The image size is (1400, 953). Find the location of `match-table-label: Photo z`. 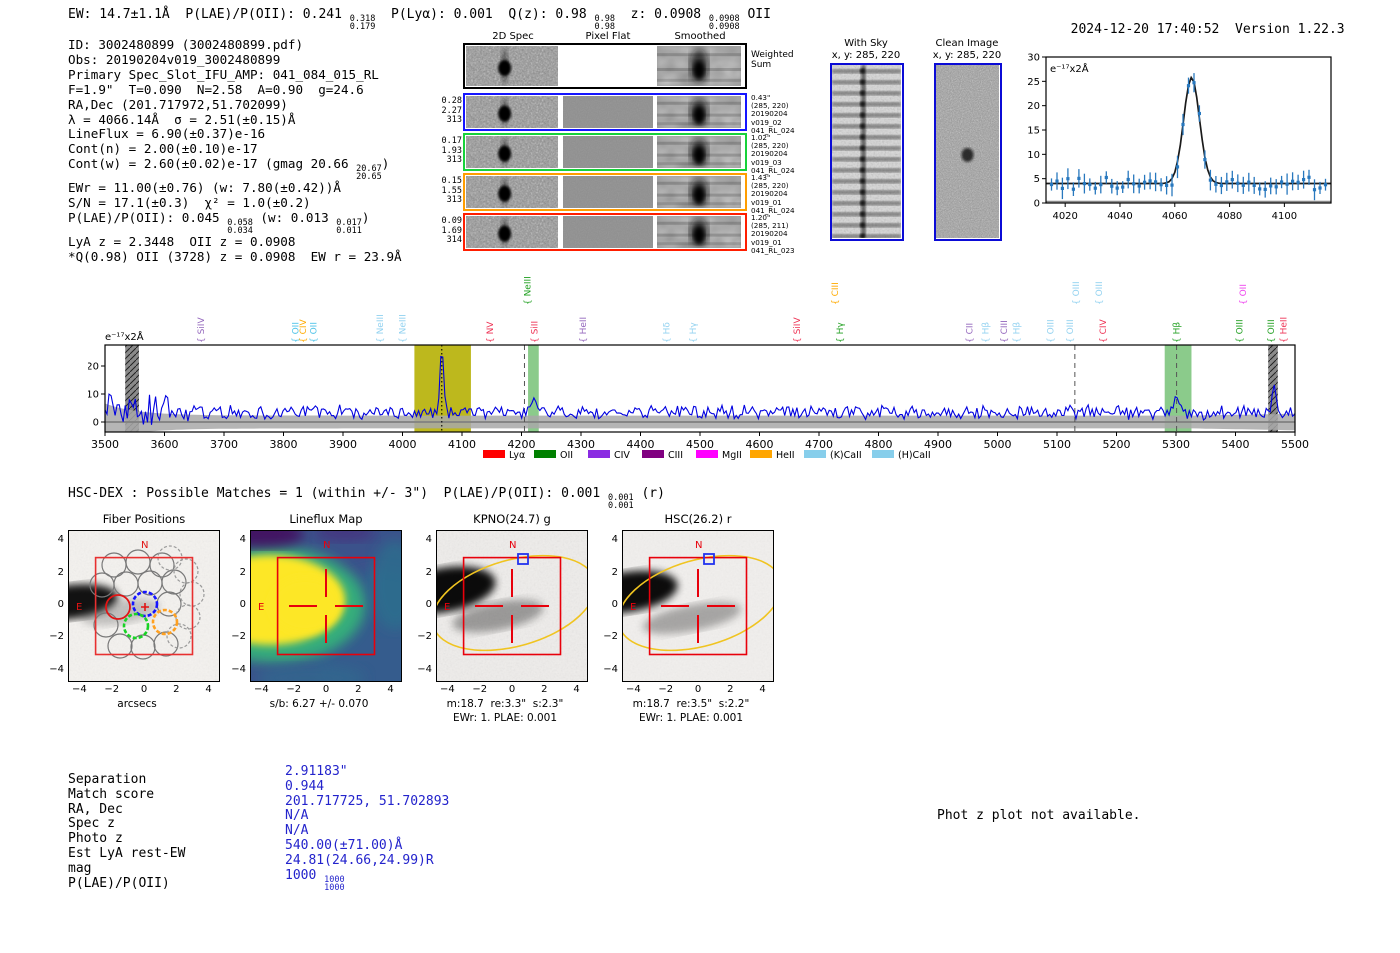

match-table-label: Photo z is located at coordinates (95, 839).